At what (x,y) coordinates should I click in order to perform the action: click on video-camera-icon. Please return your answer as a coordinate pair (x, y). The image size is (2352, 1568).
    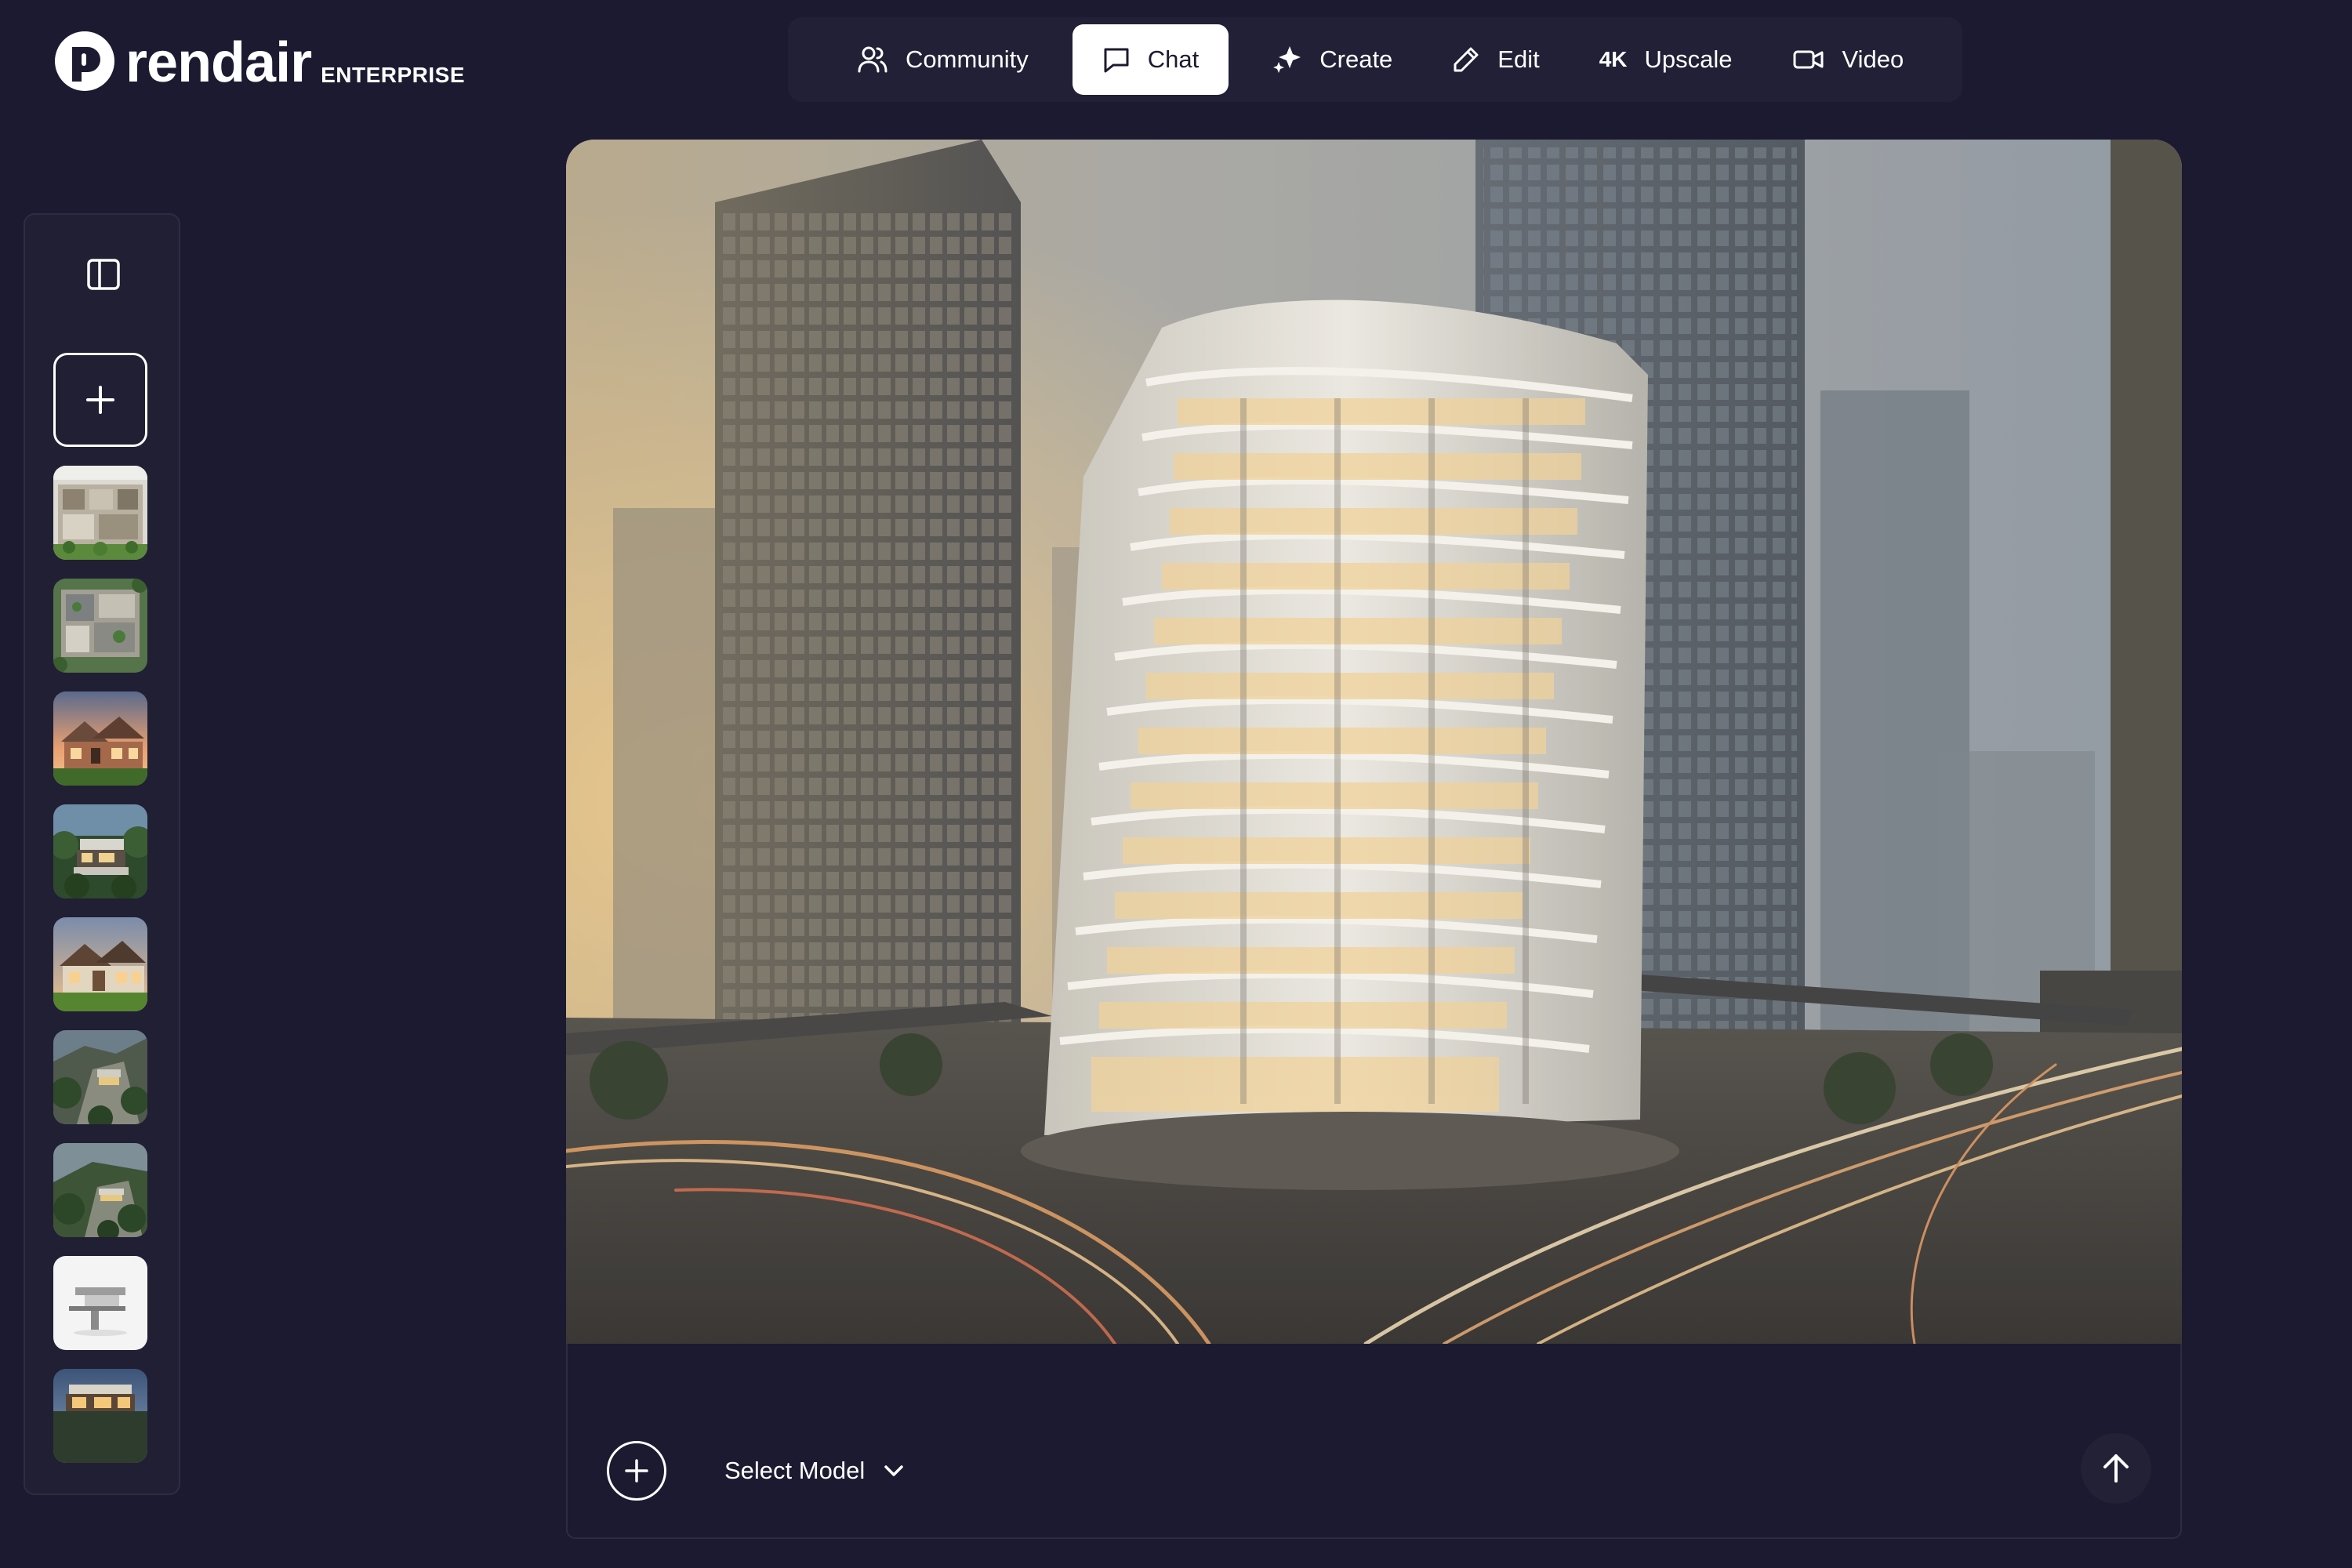
    Looking at the image, I should click on (1809, 59).